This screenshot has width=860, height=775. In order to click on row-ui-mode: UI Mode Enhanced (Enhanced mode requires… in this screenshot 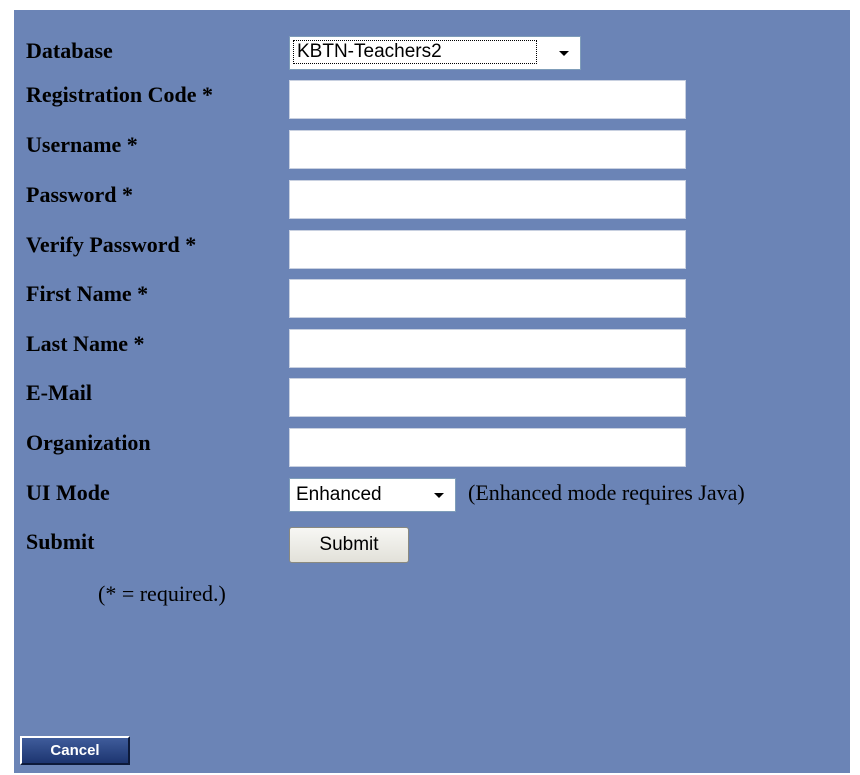, I will do `click(438, 500)`.